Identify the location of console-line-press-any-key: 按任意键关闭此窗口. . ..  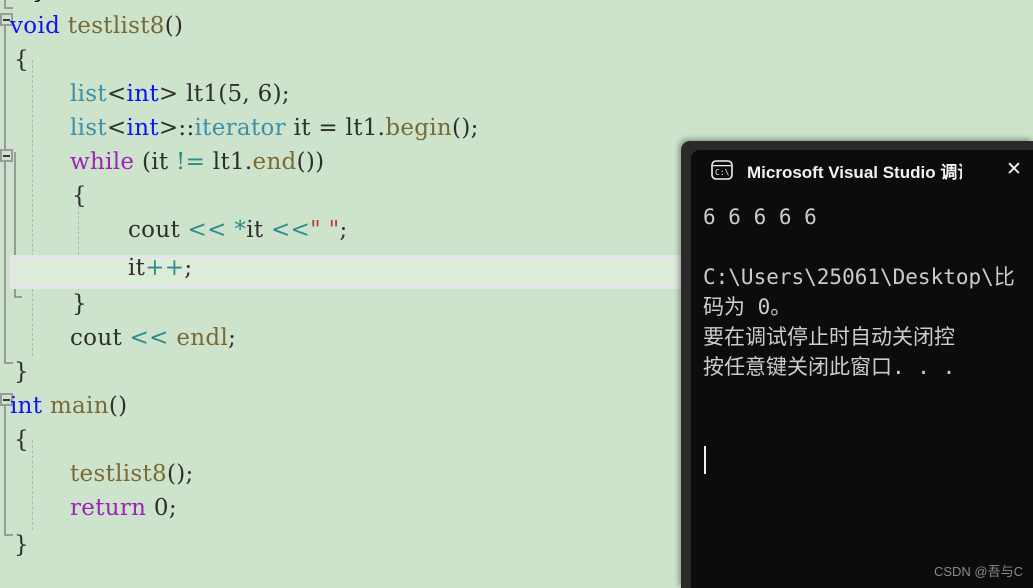
(829, 367).